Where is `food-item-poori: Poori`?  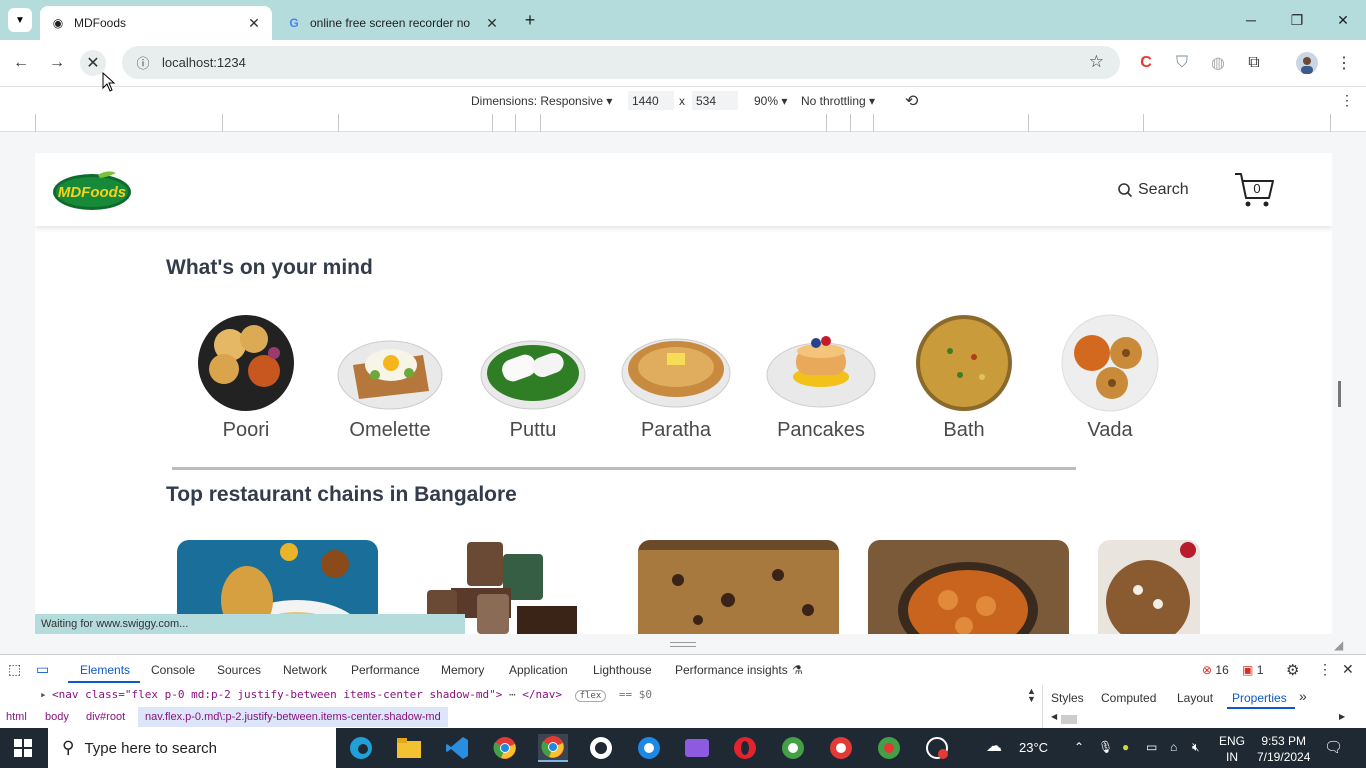
food-item-poori: Poori is located at coordinates (246, 377).